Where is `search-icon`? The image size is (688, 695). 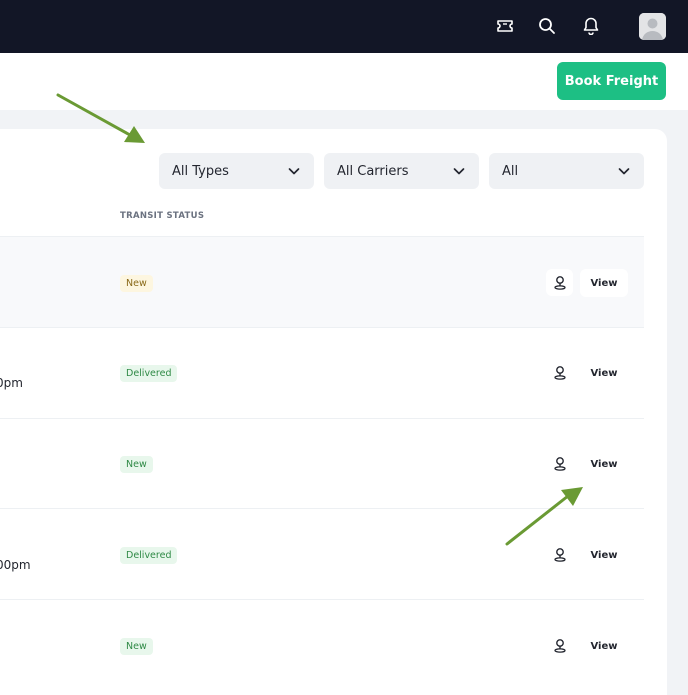
search-icon is located at coordinates (547, 26).